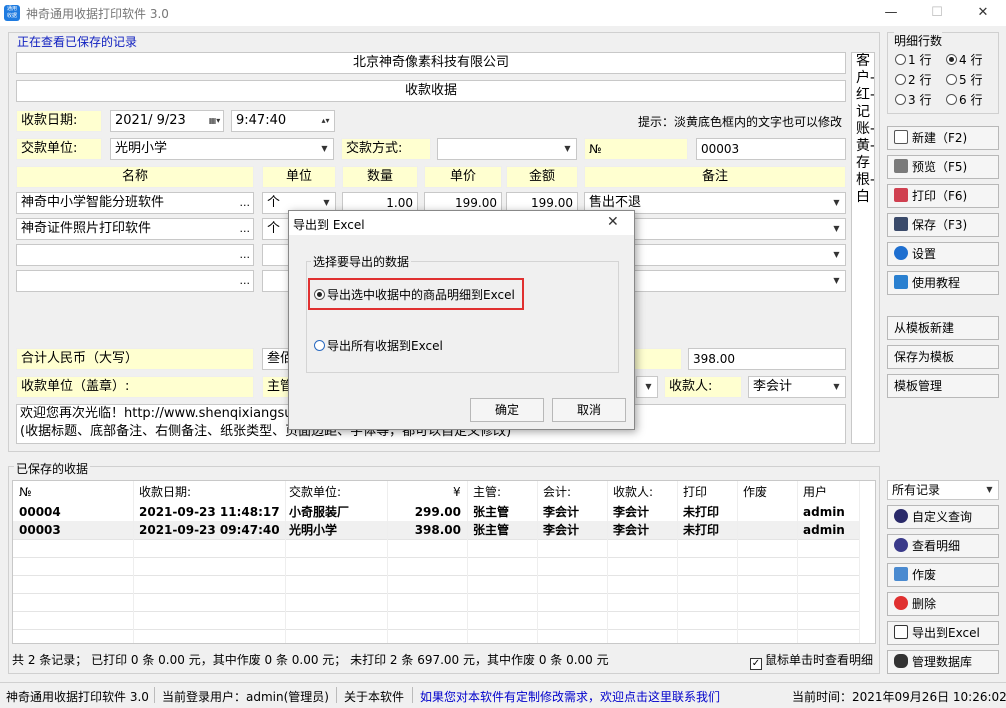 The height and width of the screenshot is (708, 1006). What do you see at coordinates (374, 696) in the screenshot?
I see `about-link: 关于本软件` at bounding box center [374, 696].